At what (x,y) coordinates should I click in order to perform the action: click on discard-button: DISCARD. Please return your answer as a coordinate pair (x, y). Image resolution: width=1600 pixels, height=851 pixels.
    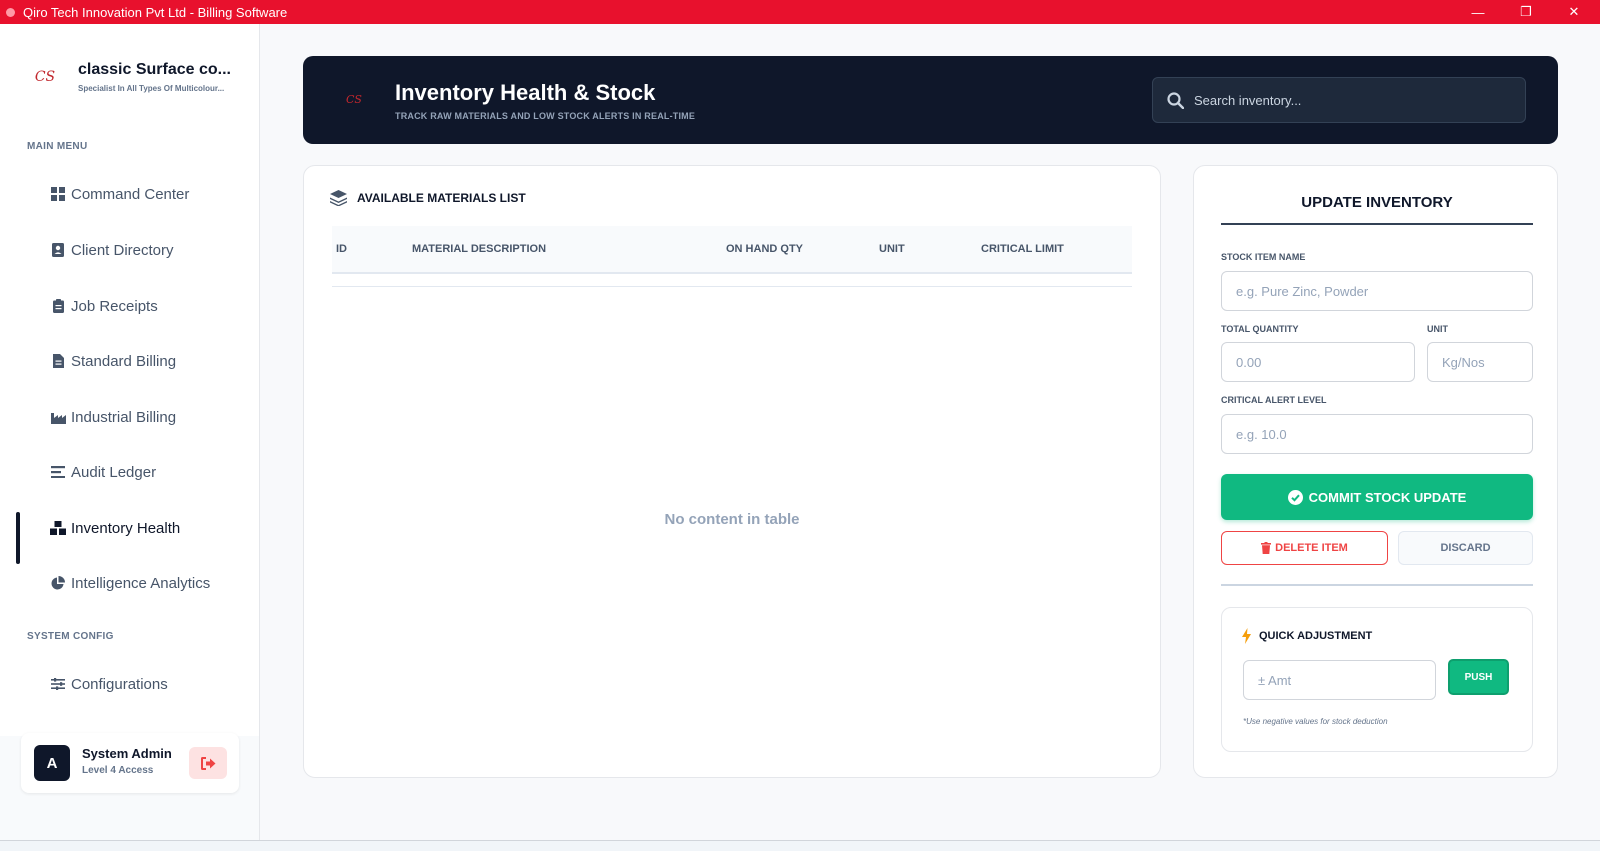
    Looking at the image, I should click on (1465, 548).